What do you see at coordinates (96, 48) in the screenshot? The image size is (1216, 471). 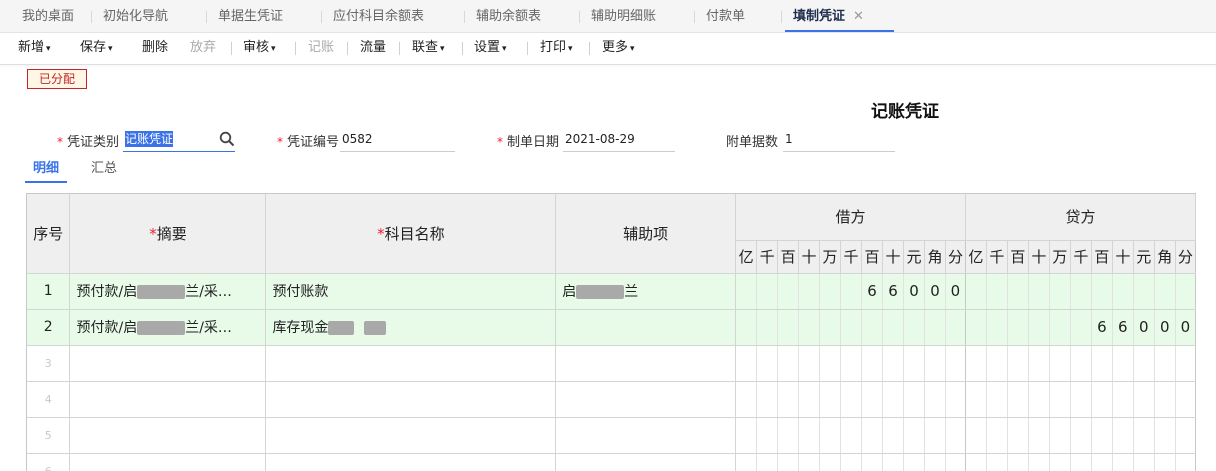 I see `save-button: 保存 ▾` at bounding box center [96, 48].